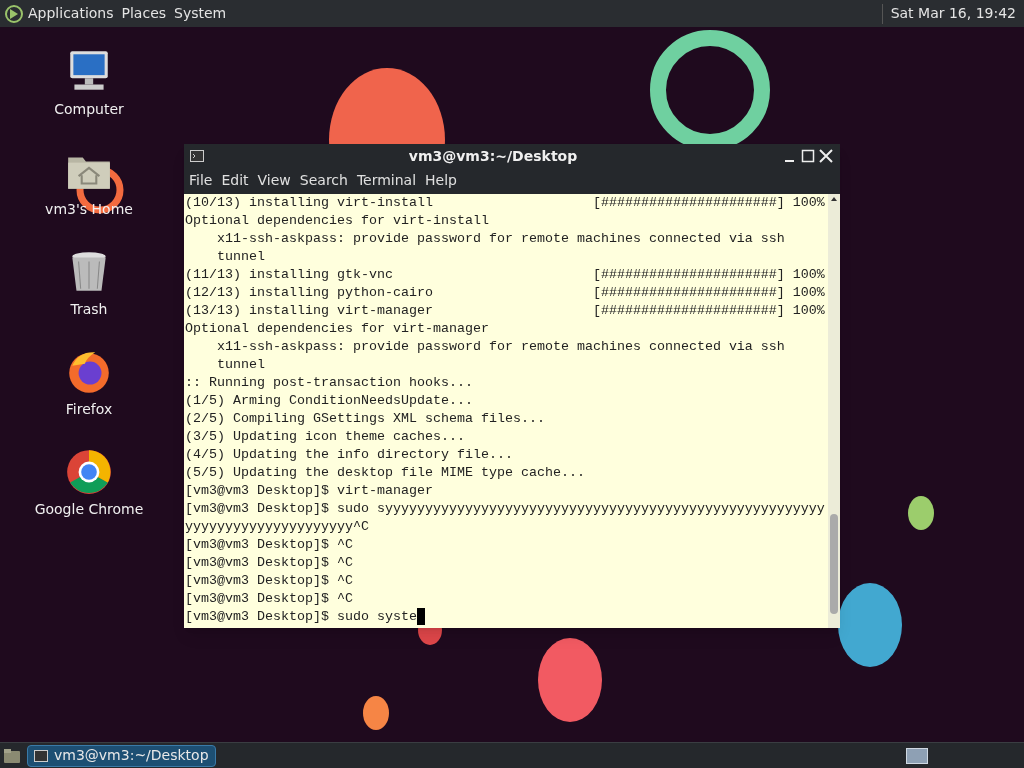 The image size is (1024, 768). What do you see at coordinates (71, 13) in the screenshot?
I see `panel-menu: Applications` at bounding box center [71, 13].